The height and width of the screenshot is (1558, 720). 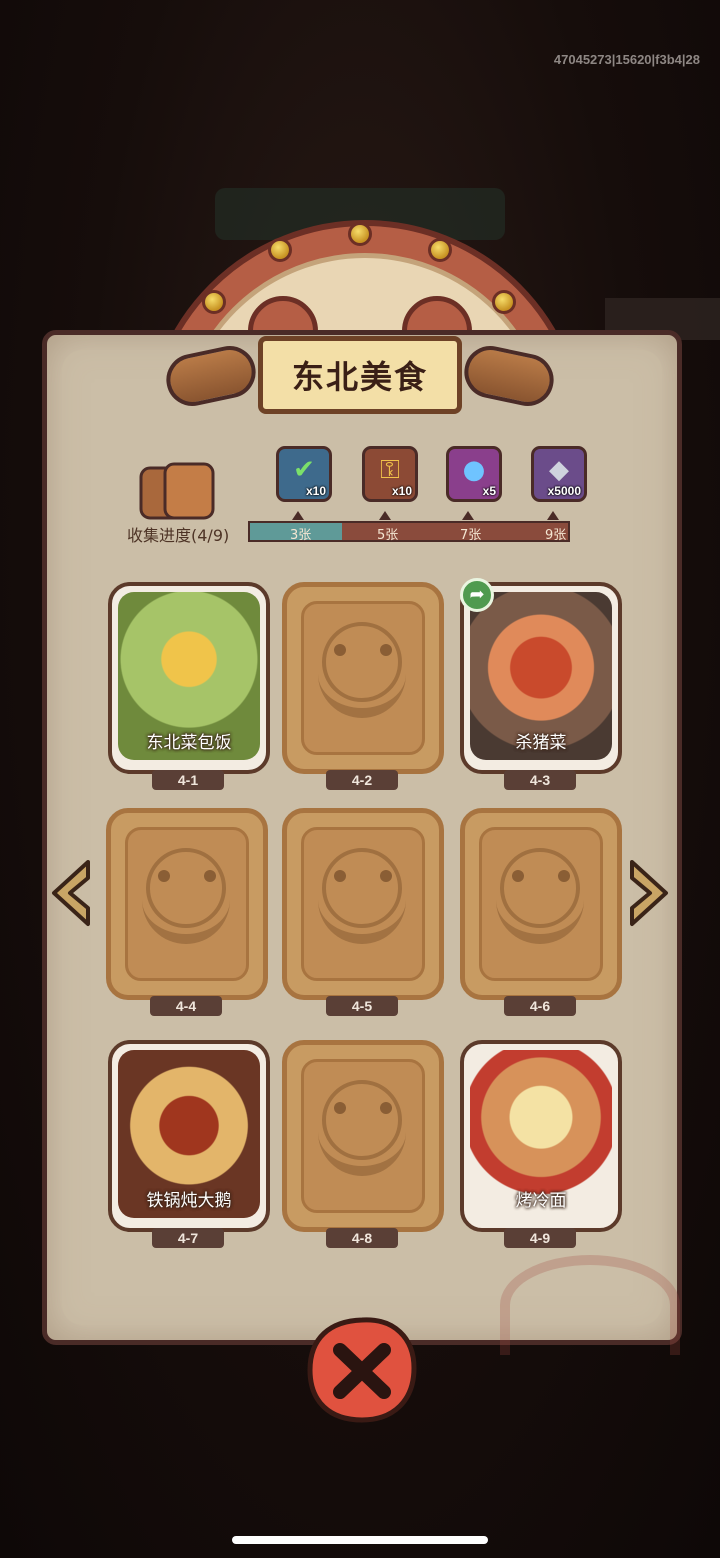 What do you see at coordinates (189, 743) in the screenshot?
I see `dish-name: 东北菜包饭` at bounding box center [189, 743].